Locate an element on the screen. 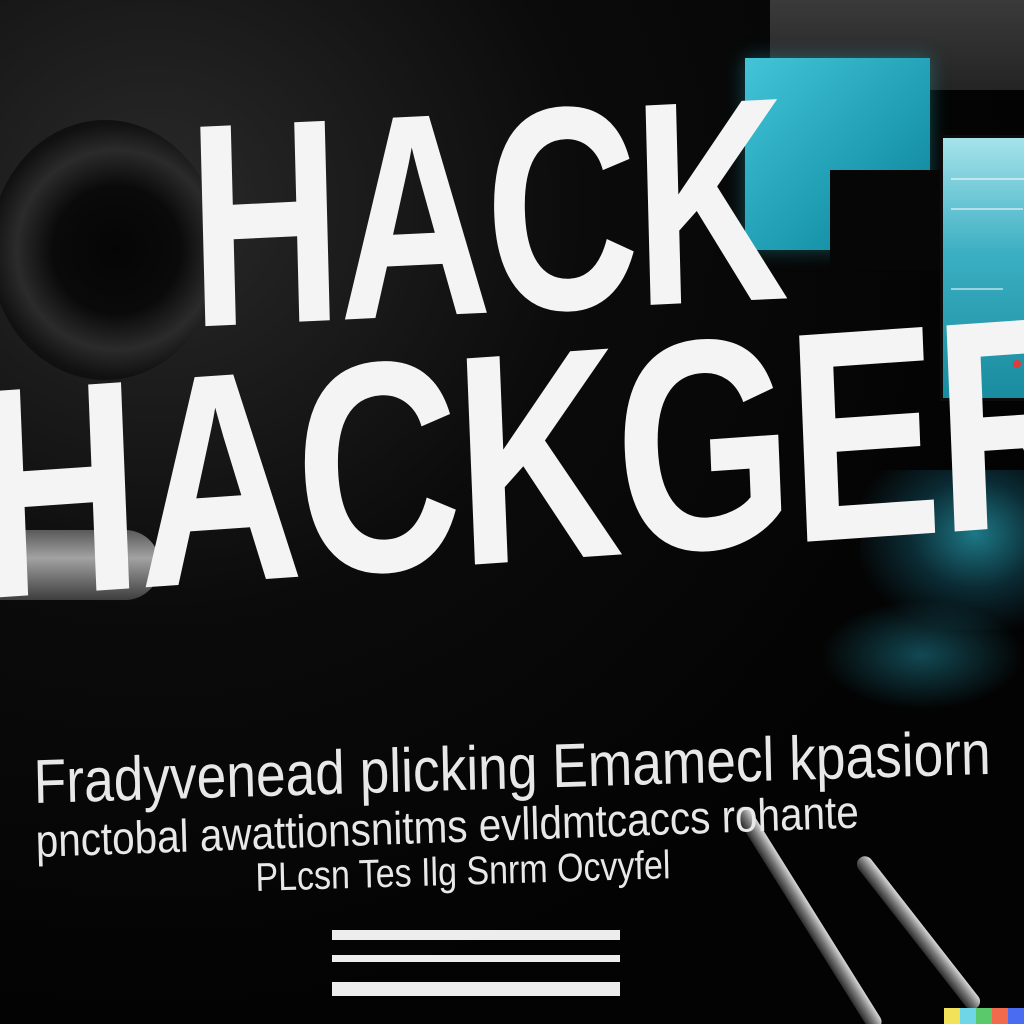  cyan-glow is located at coordinates (922, 655).